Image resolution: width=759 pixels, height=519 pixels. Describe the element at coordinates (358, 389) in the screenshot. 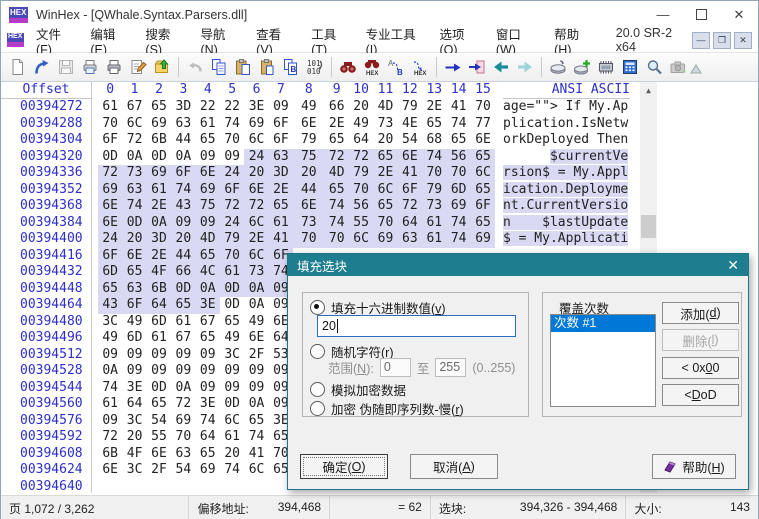

I see `simulate-encrypted-radio: 模拟加密数据` at that location.